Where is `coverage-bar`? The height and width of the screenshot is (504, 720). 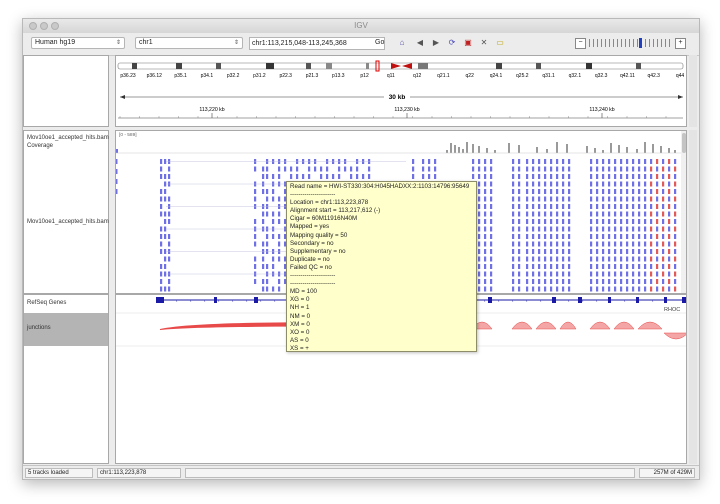 coverage-bar is located at coordinates (557, 147).